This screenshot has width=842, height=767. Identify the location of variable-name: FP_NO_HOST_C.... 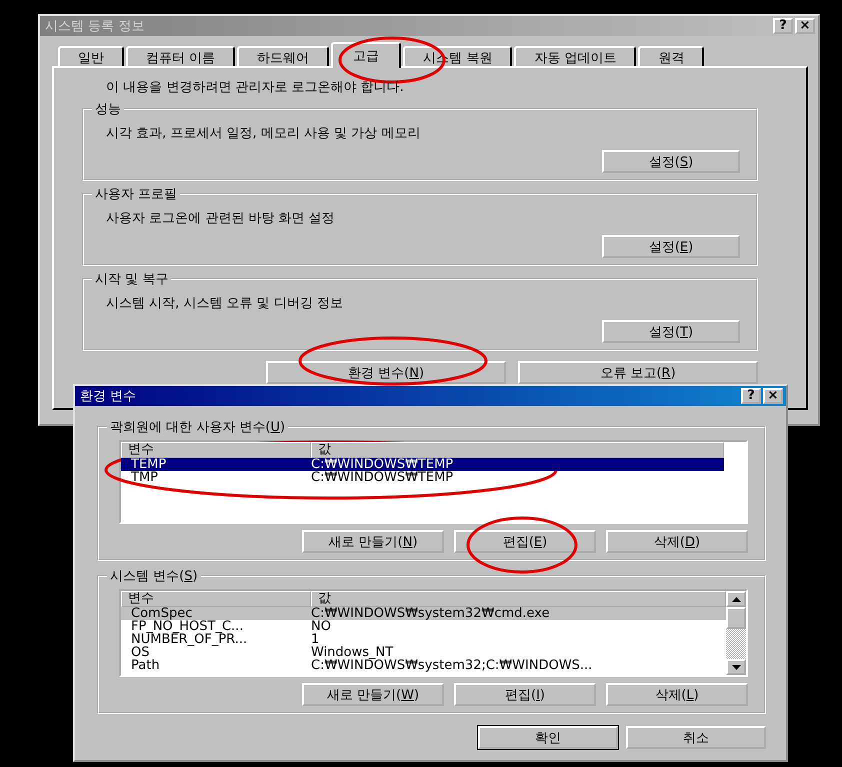
(187, 626).